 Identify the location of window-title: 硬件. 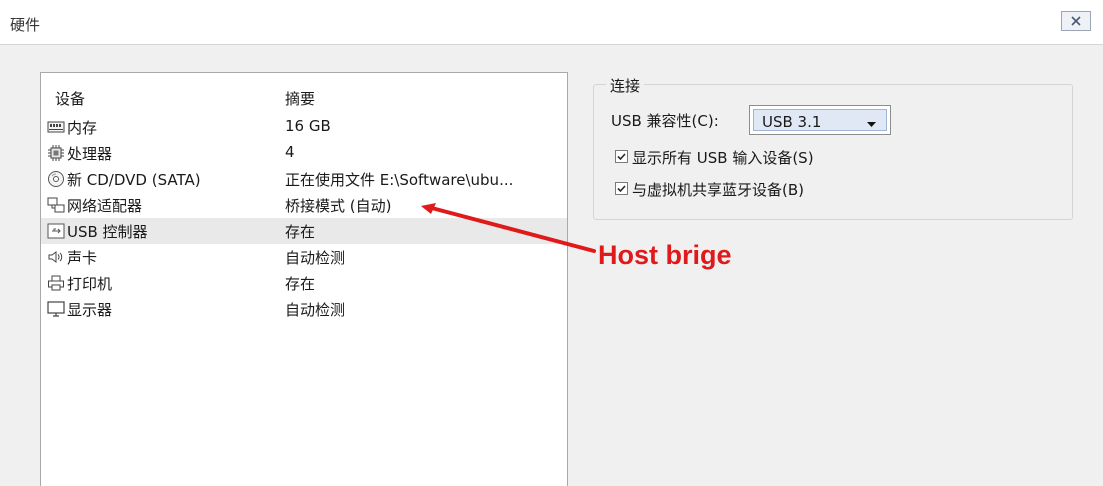
(25, 25).